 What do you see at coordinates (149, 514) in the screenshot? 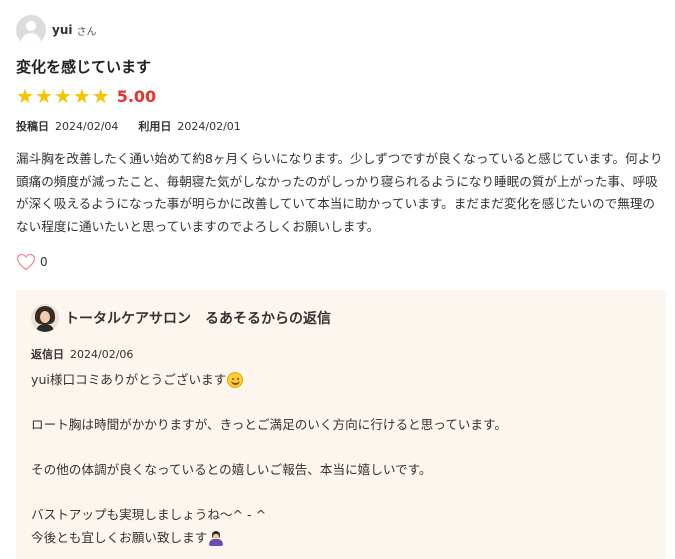
I see `reply-line: バストアップも実現しましょうね〜^ - ^` at bounding box center [149, 514].